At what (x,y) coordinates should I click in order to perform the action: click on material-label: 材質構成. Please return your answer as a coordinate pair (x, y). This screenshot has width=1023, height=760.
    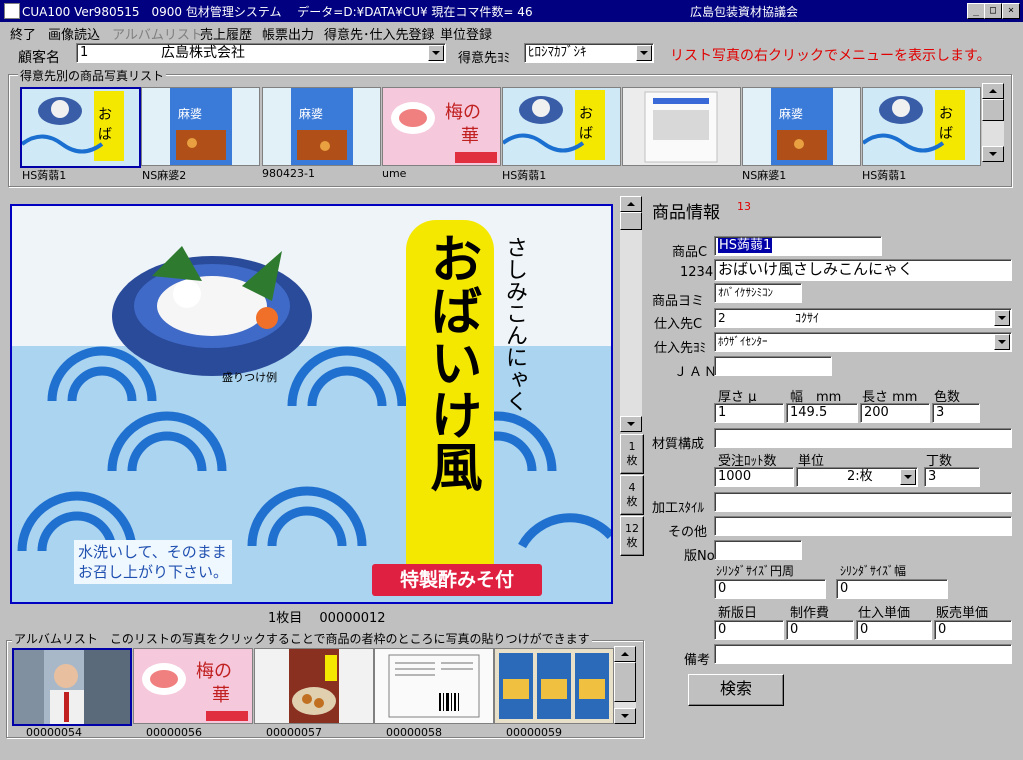
    Looking at the image, I should click on (678, 444).